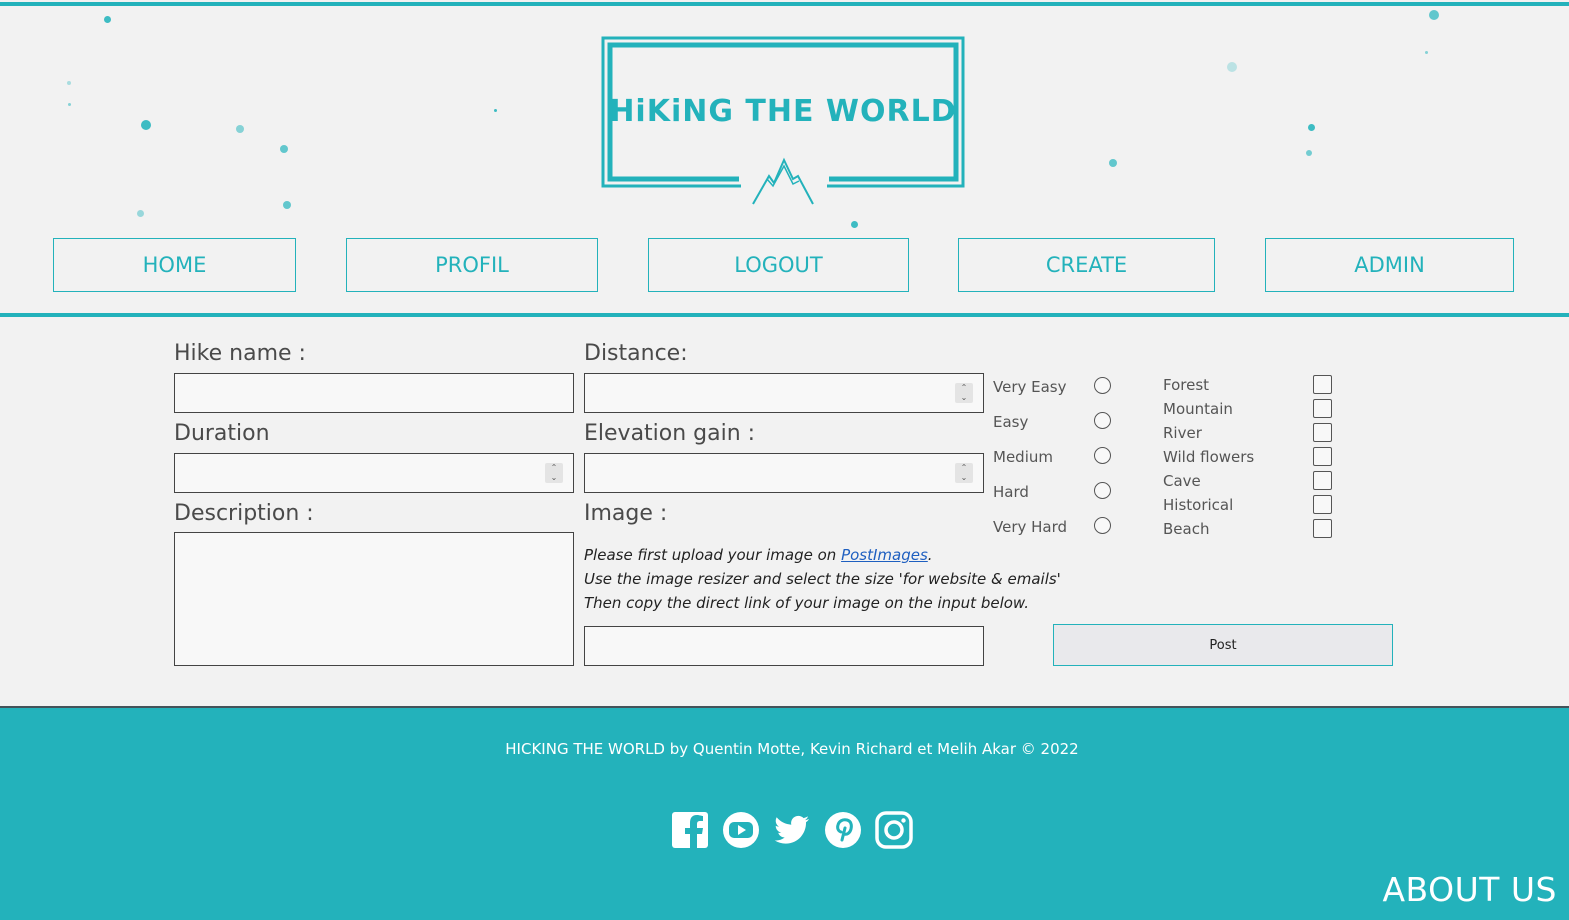  Describe the element at coordinates (1186, 529) in the screenshot. I see `tag-label-beach: Beach` at that location.